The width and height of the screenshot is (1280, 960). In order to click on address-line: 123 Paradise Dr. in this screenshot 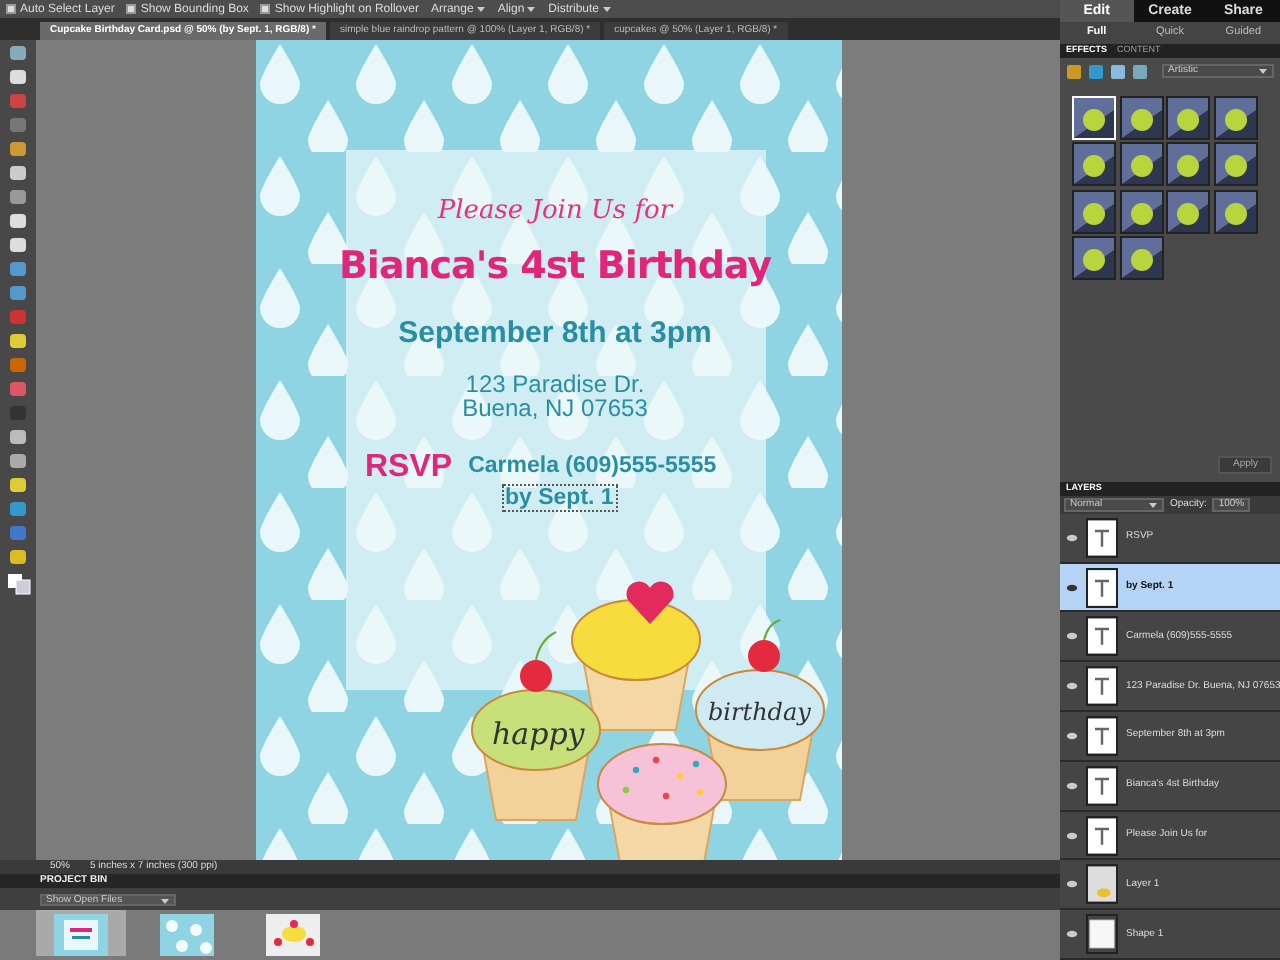, I will do `click(555, 384)`.